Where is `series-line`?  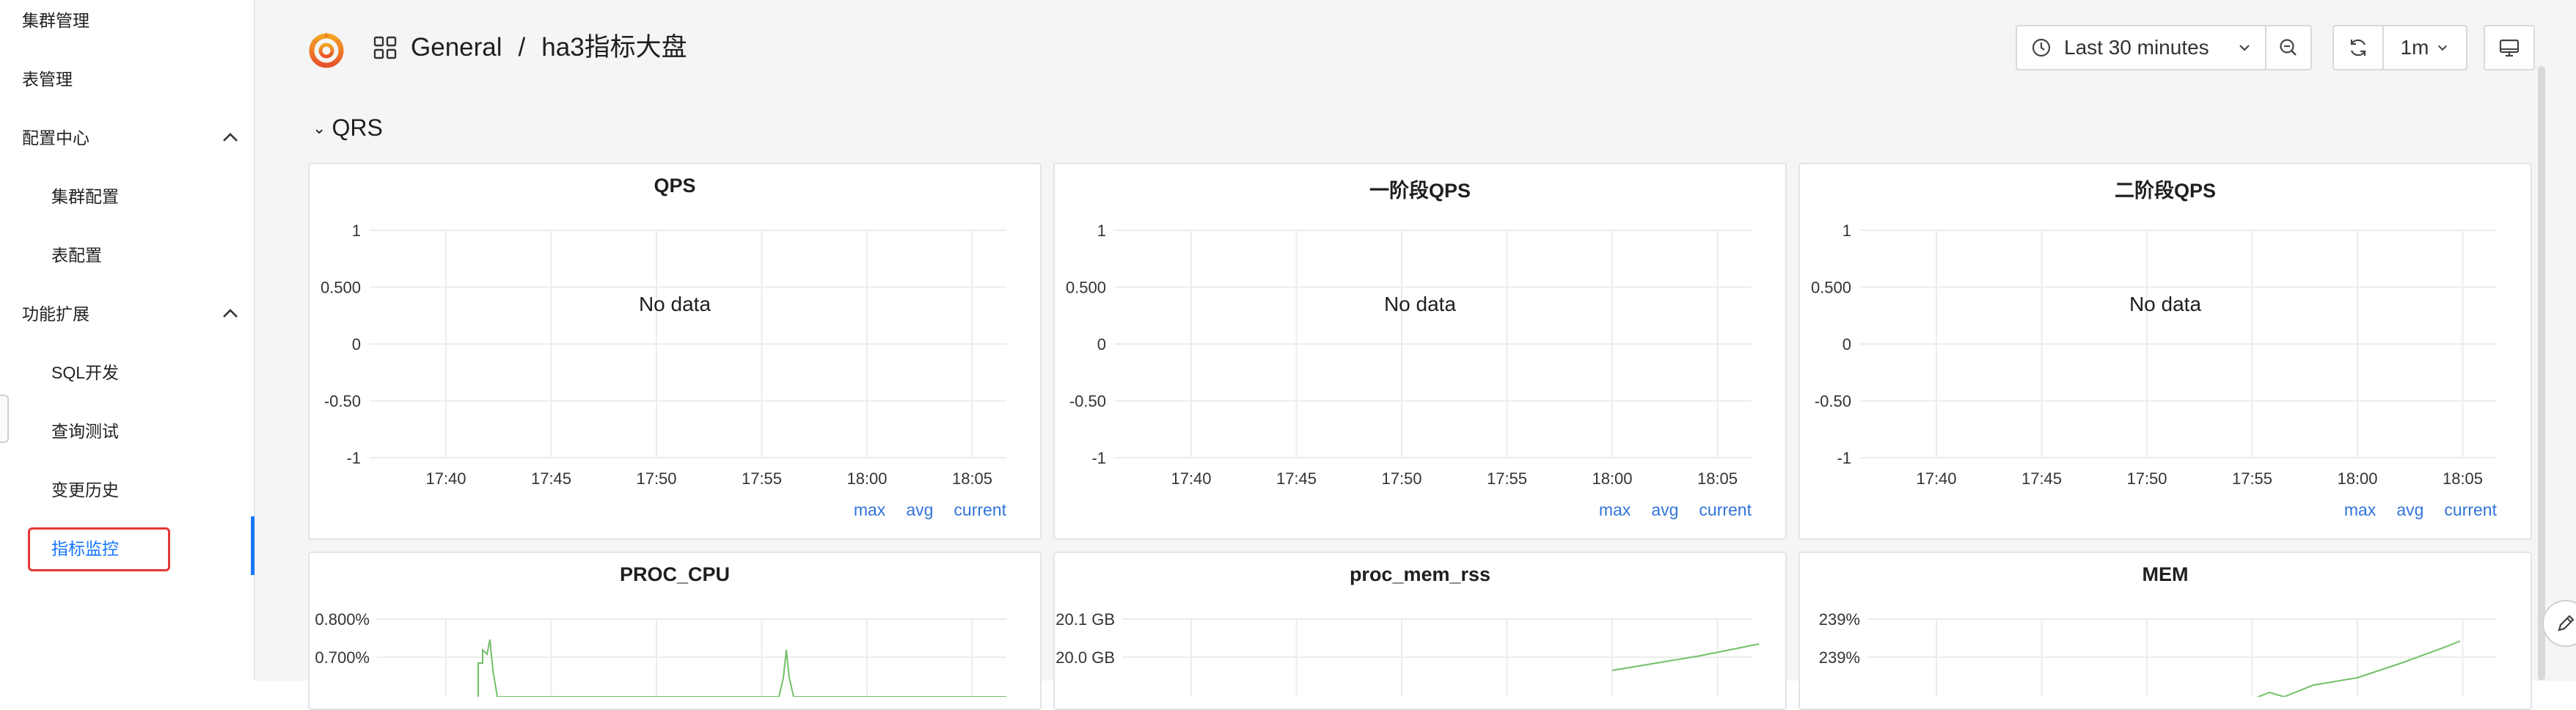
series-line is located at coordinates (741, 668).